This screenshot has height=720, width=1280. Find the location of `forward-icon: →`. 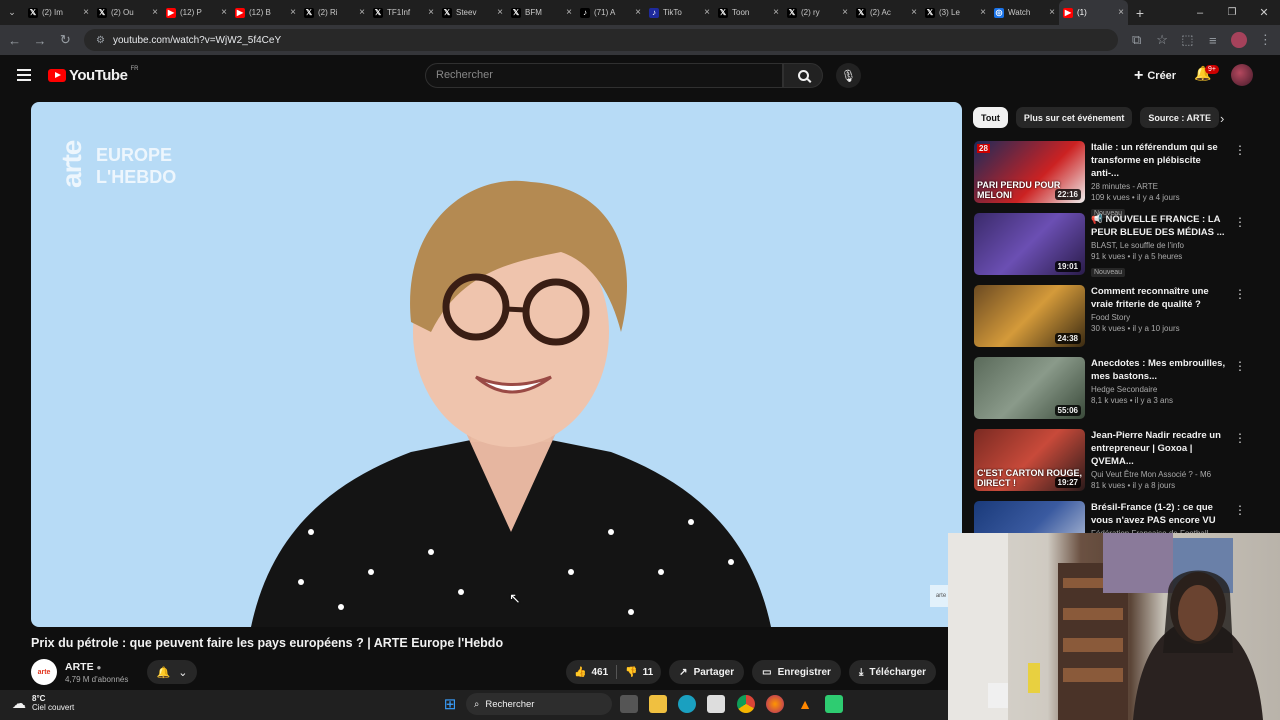

forward-icon: → is located at coordinates (40, 40).